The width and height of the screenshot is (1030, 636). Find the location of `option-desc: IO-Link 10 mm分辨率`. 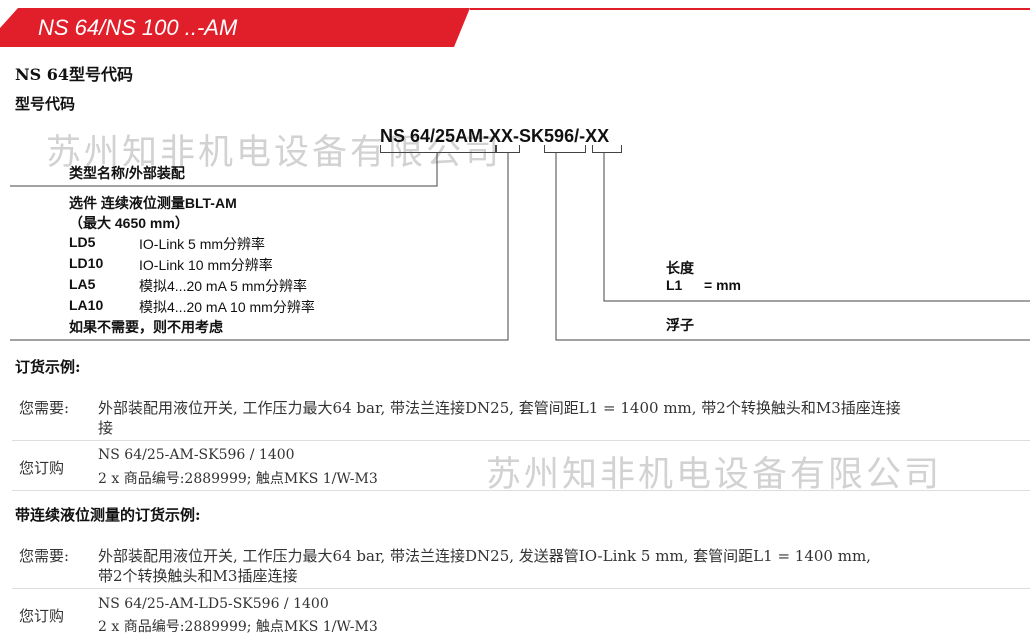

option-desc: IO-Link 10 mm分辨率 is located at coordinates (206, 265).